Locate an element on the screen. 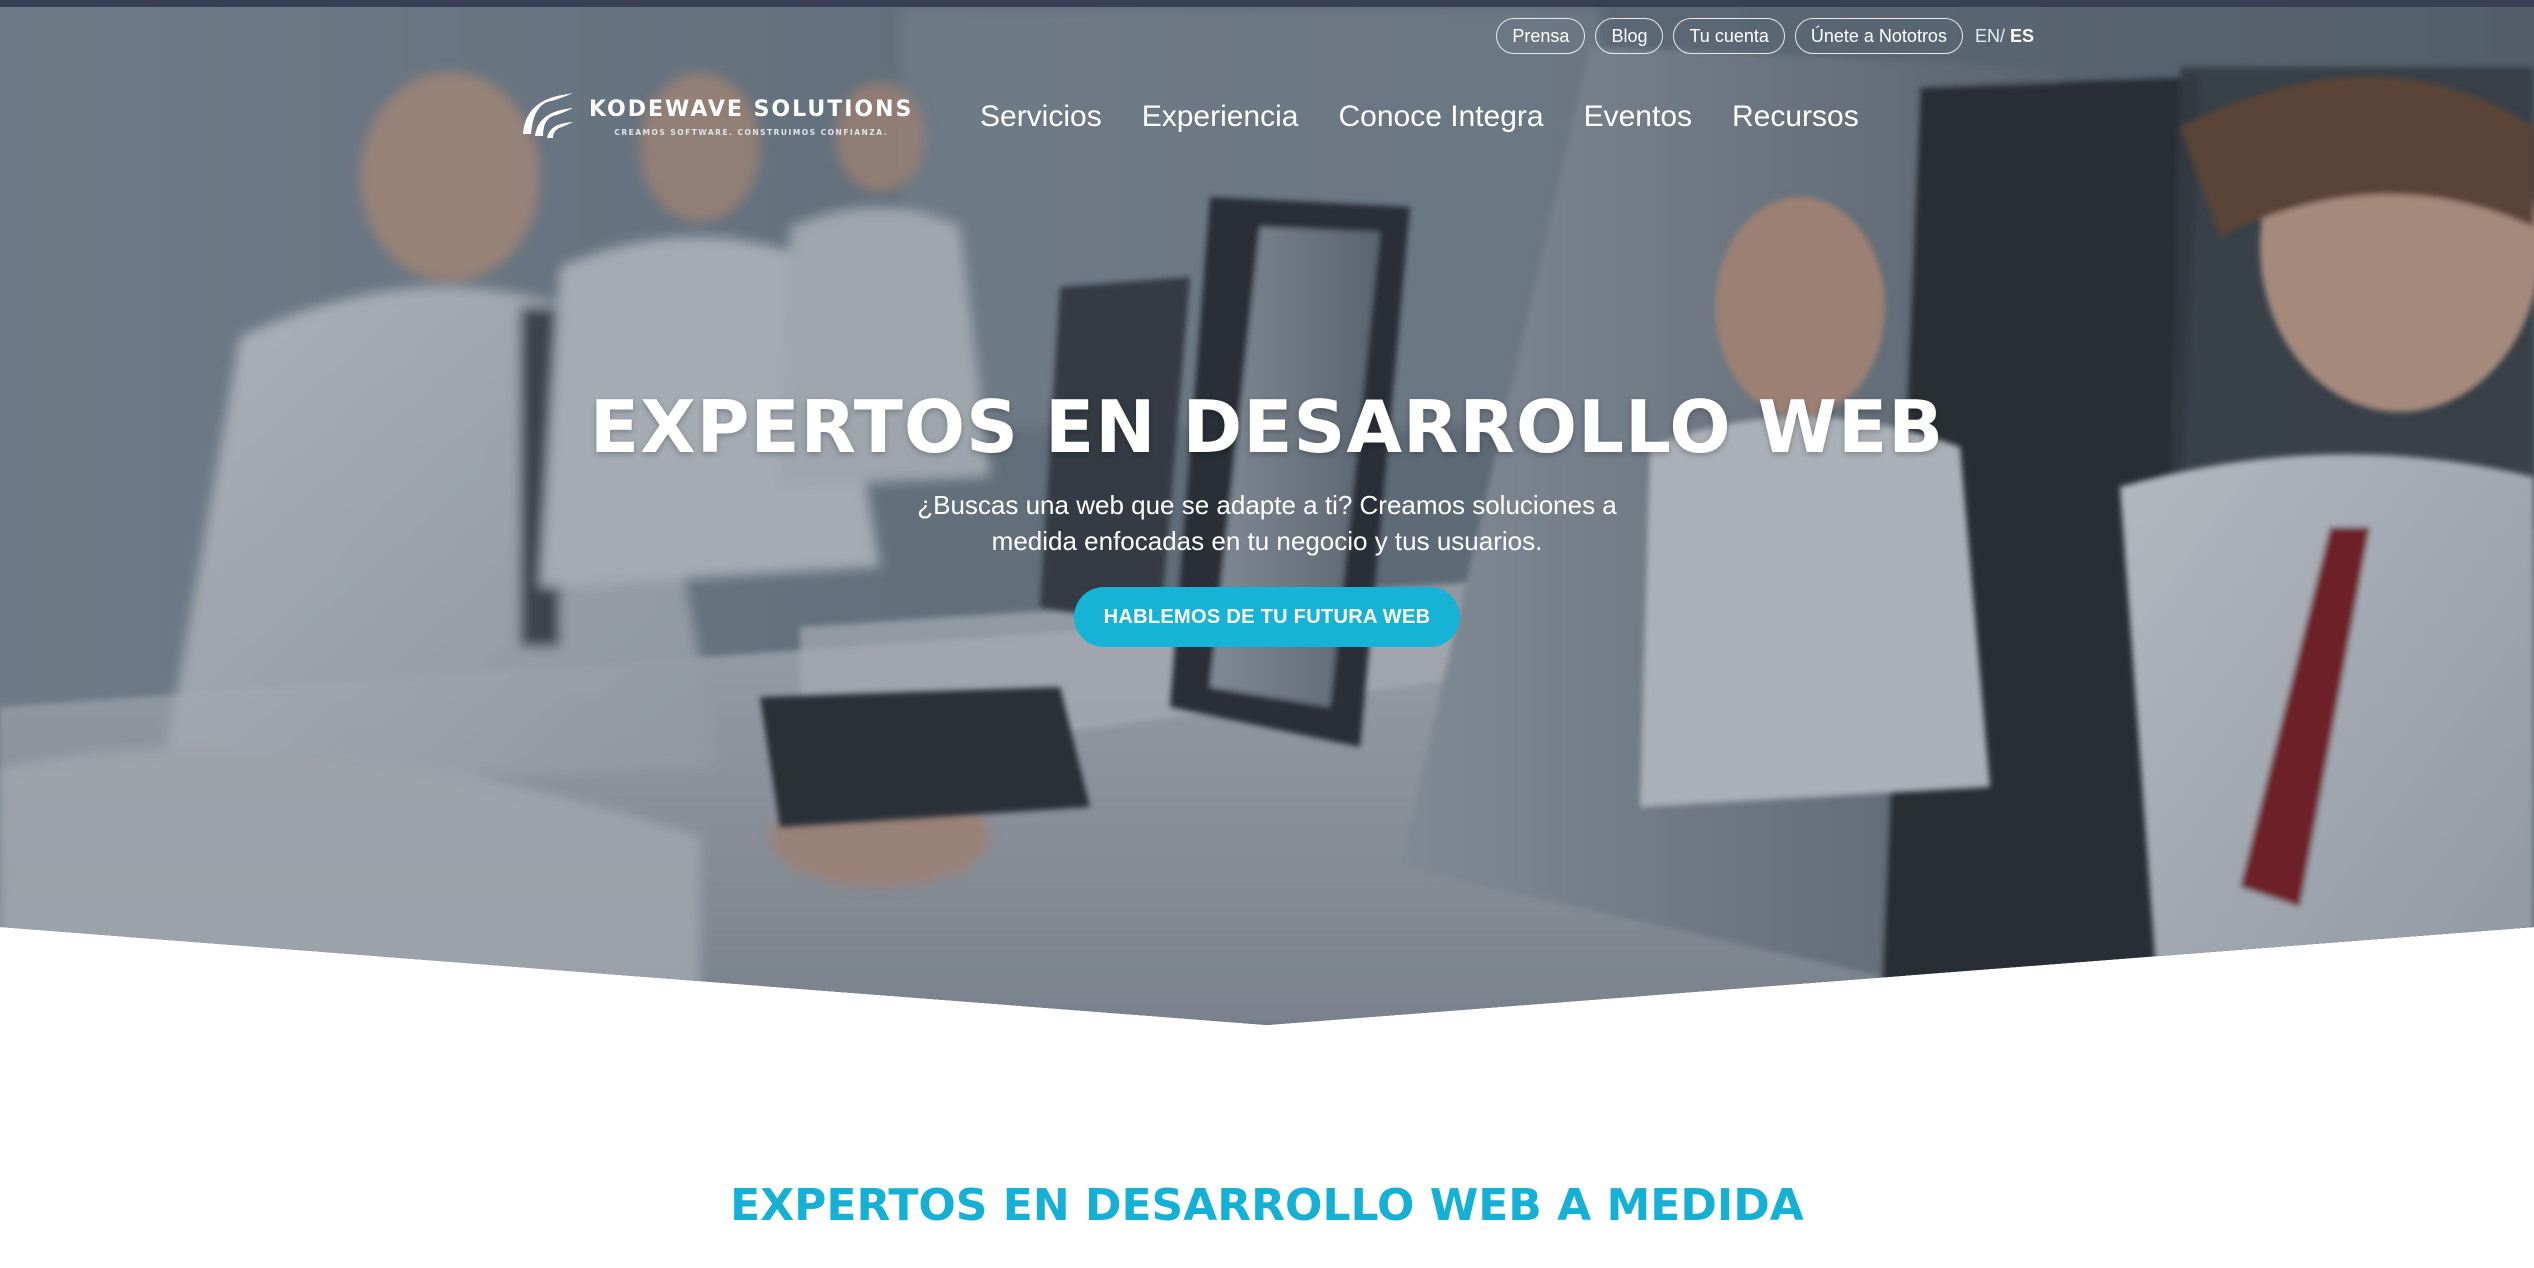  account-link: Tu cuenta is located at coordinates (1729, 36).